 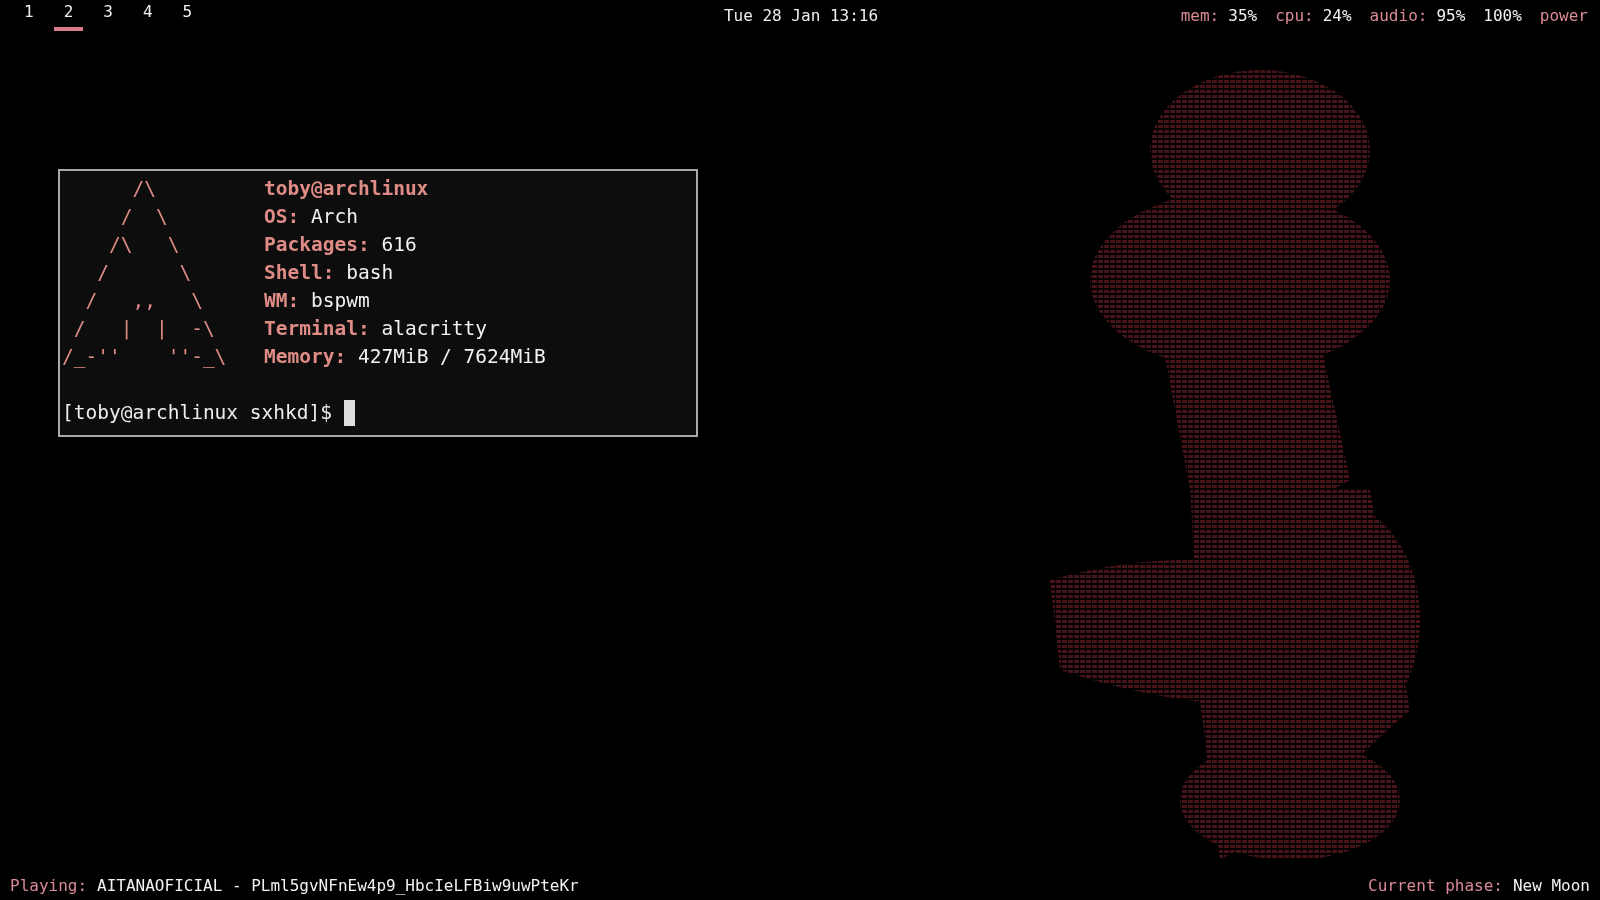 I want to click on moon-phase-label: Current phase:, so click(x=1435, y=885).